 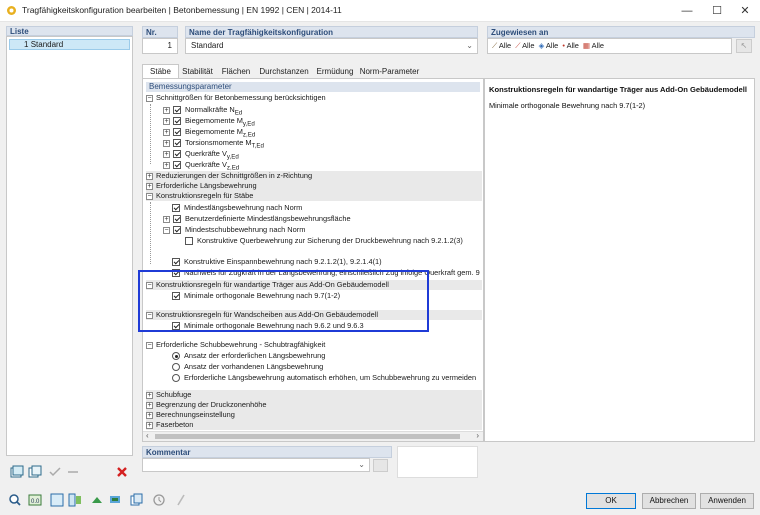 I want to click on tab-durchstanzen: Durchstanzen, so click(x=284, y=71).